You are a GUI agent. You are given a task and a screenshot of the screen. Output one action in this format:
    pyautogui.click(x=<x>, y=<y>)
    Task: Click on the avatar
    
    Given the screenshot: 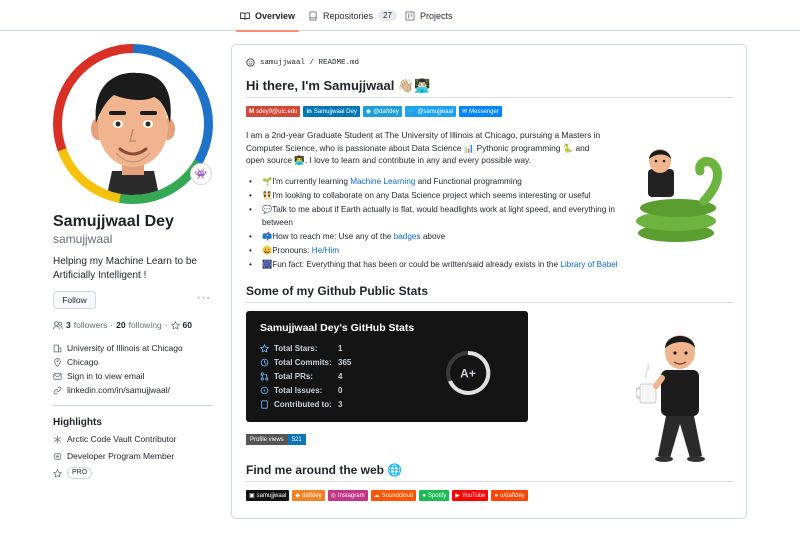 What is the action you would take?
    pyautogui.click(x=133, y=124)
    